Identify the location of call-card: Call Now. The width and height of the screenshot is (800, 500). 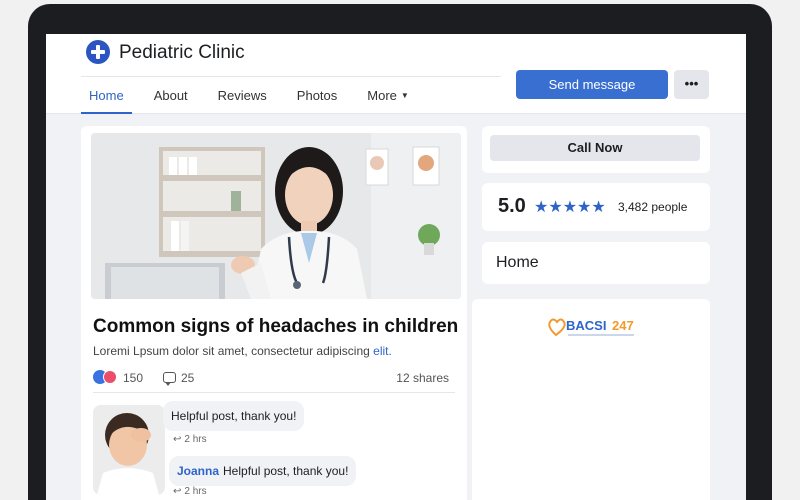
(596, 149).